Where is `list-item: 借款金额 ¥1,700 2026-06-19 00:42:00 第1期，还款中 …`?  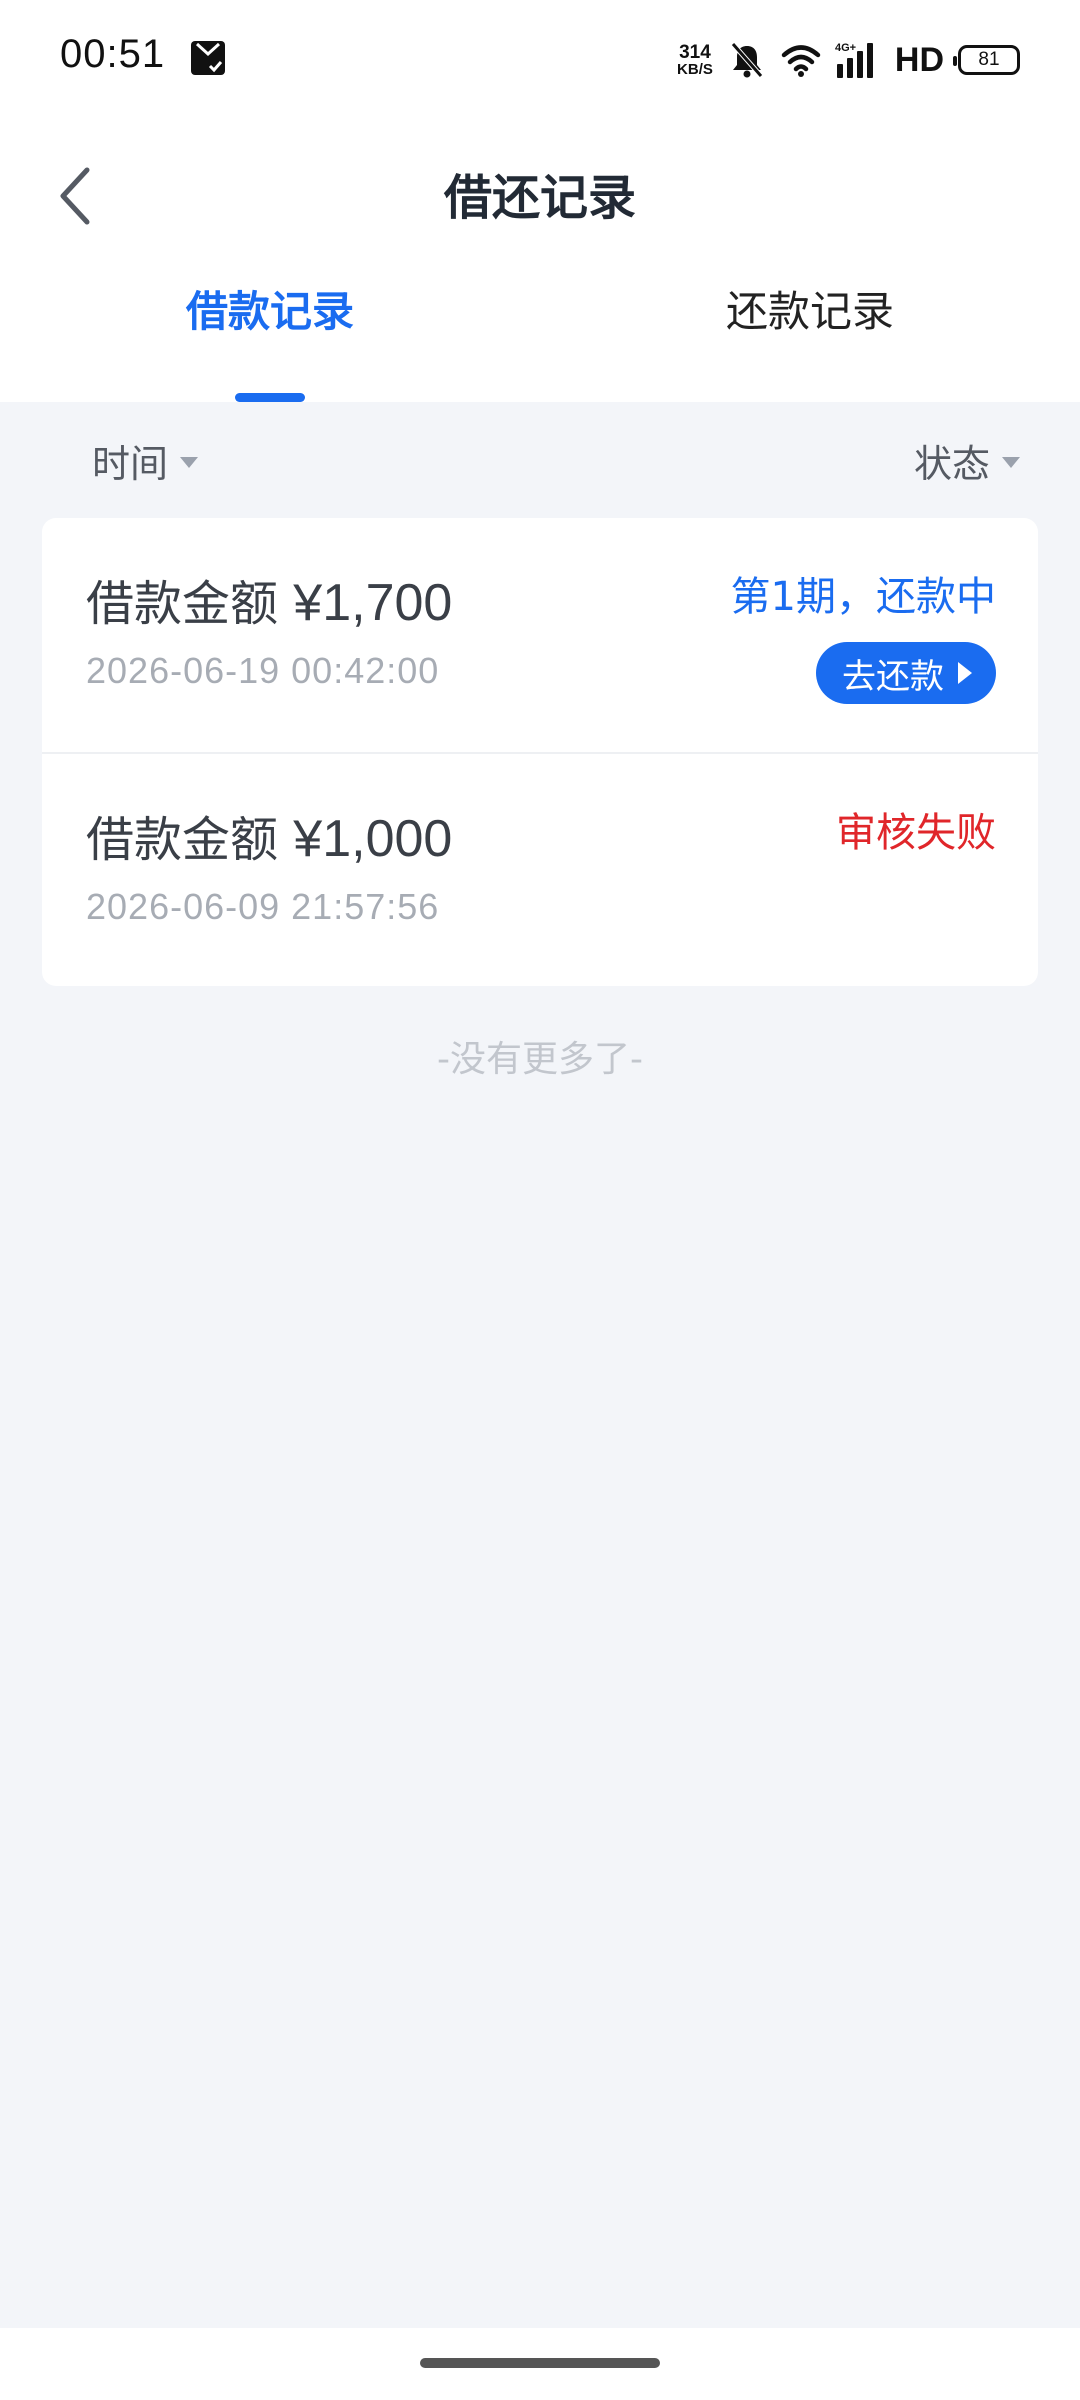
list-item: 借款金额 ¥1,700 2026-06-19 00:42:00 第1期，还款中 … is located at coordinates (540, 635).